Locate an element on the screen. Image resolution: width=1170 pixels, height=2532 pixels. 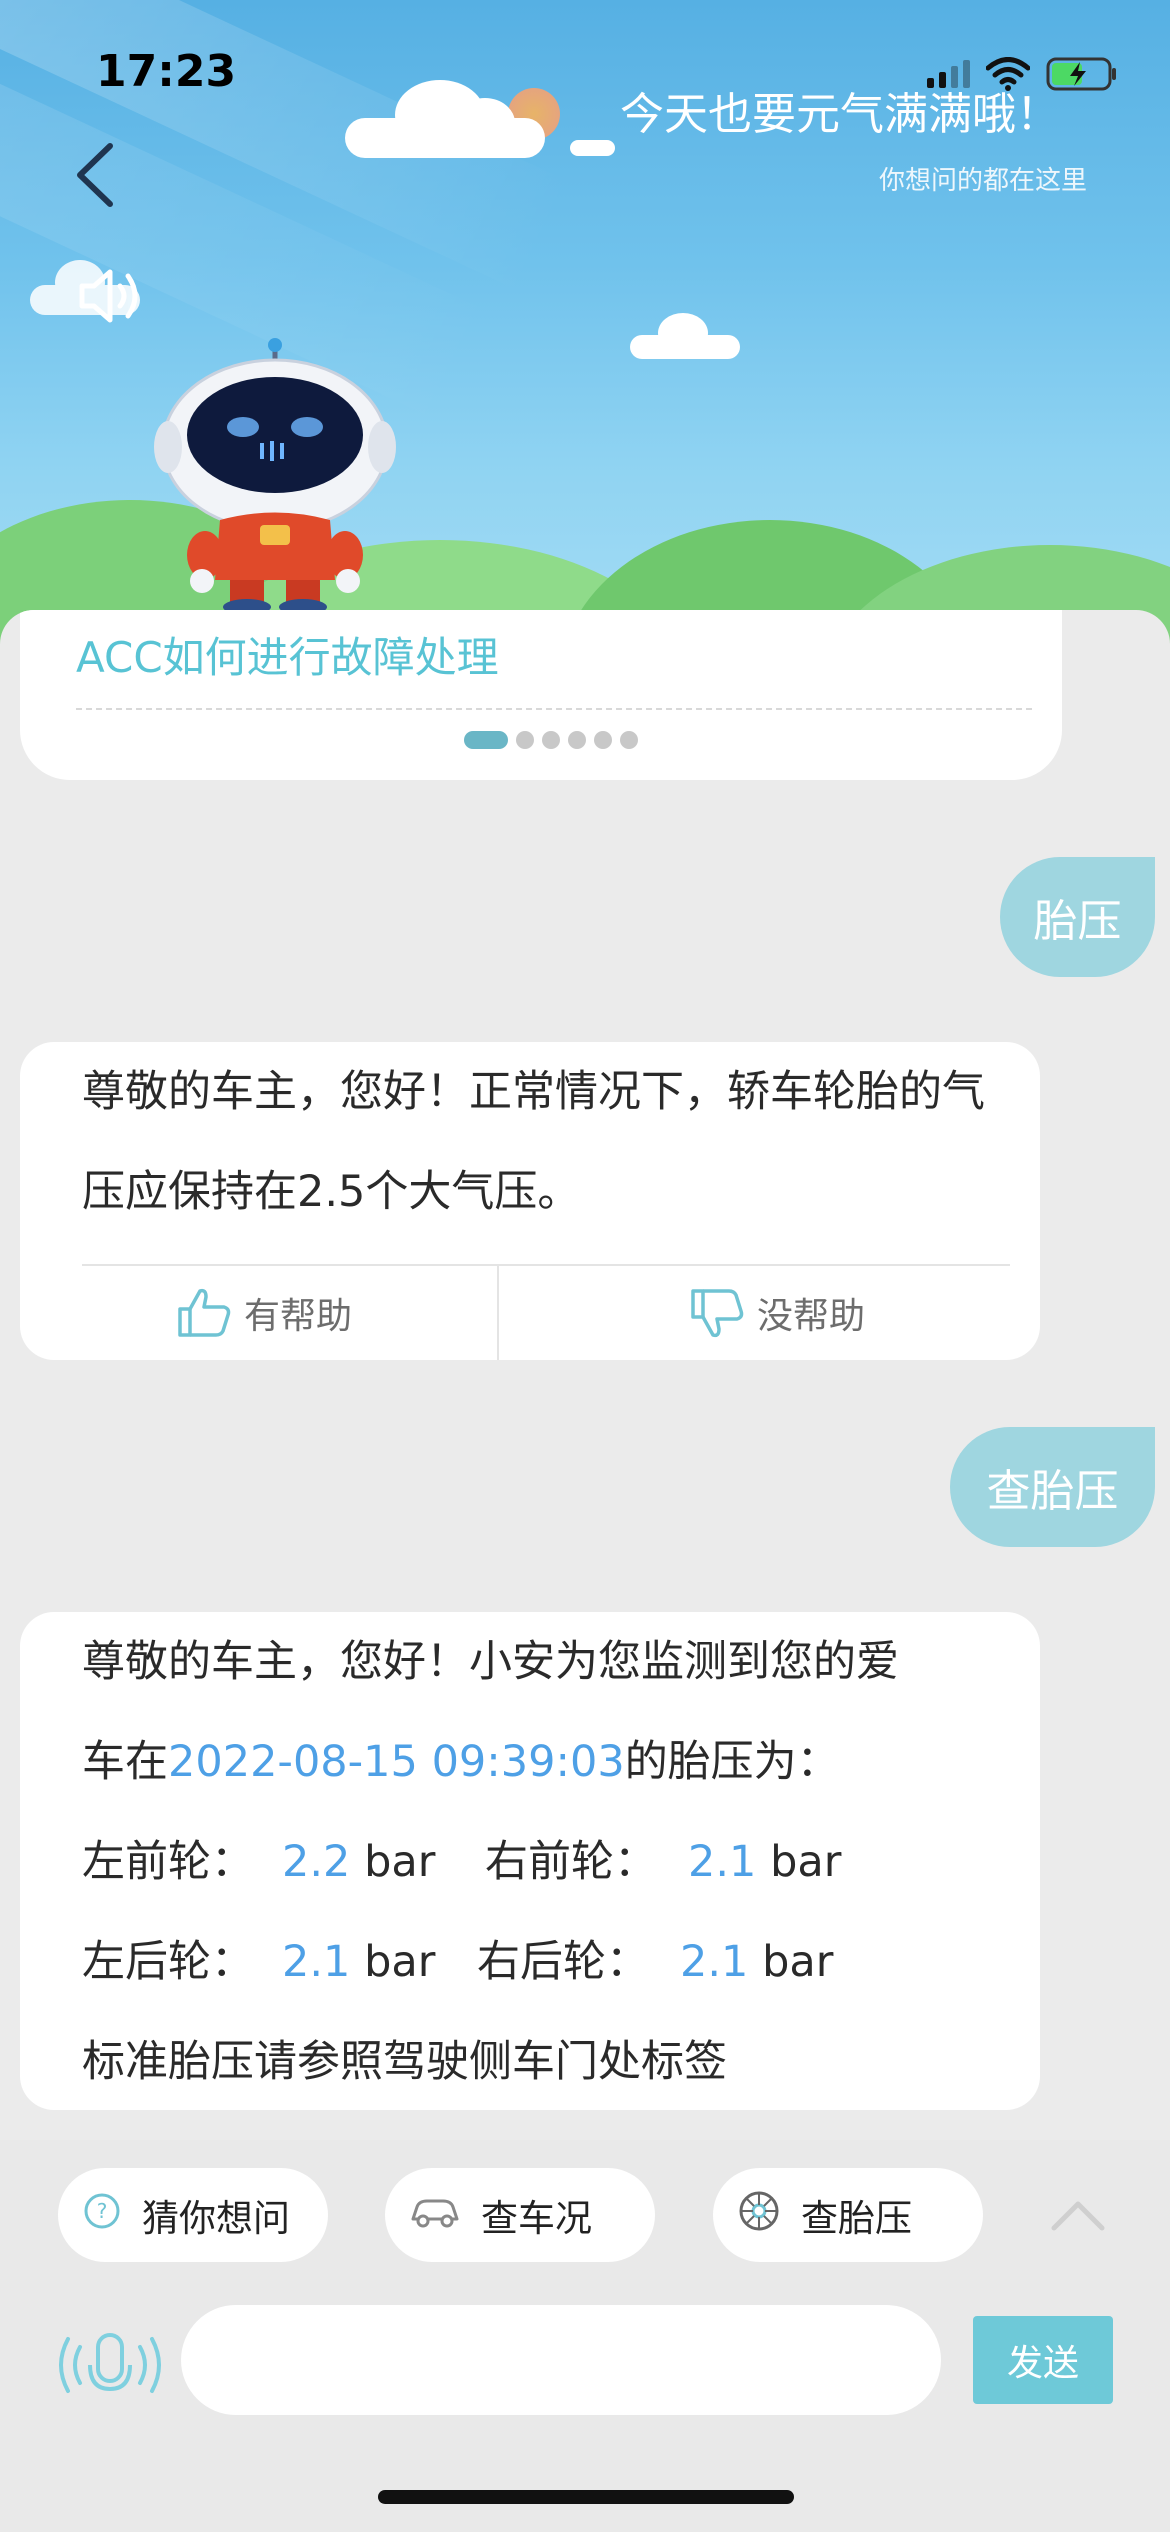
suggestion-link: ACC如何进行故障处理 is located at coordinates (287, 654).